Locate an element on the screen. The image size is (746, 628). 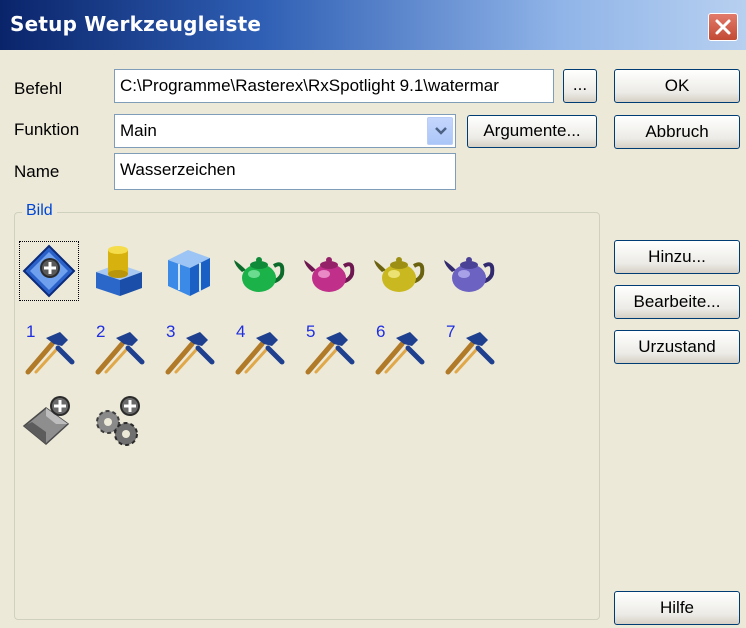
tool-number: 7 is located at coordinates (451, 331).